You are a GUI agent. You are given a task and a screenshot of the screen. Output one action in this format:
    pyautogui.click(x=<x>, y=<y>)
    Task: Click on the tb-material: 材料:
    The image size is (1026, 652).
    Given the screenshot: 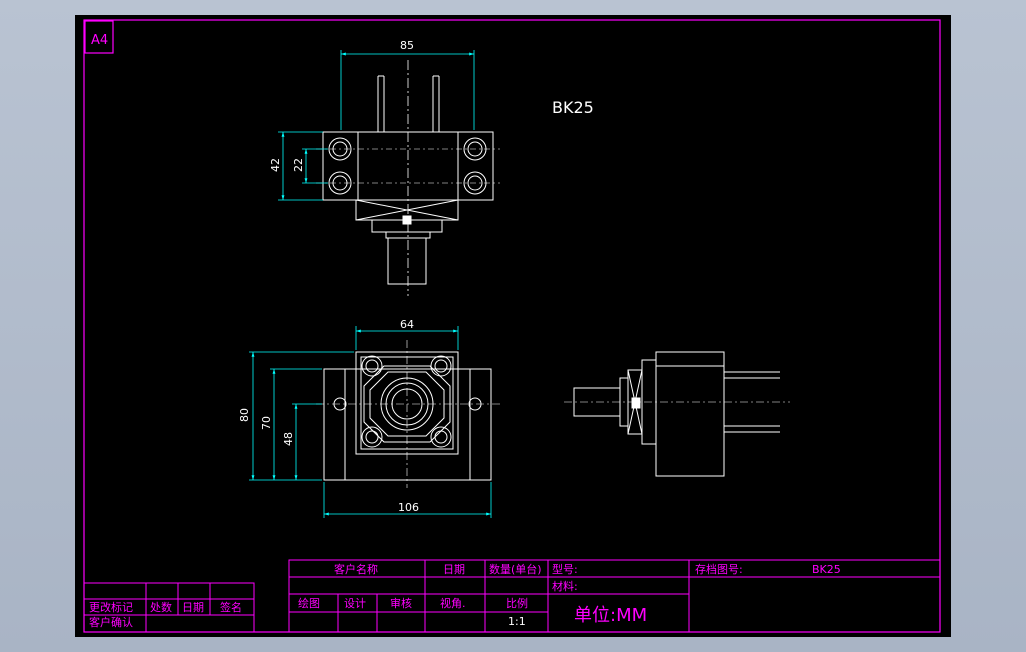 What is the action you would take?
    pyautogui.click(x=565, y=586)
    